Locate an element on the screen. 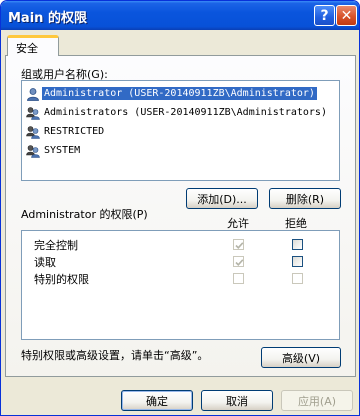 Image resolution: width=360 pixels, height=416 pixels. deny-column-header: 拒绝 is located at coordinates (296, 223).